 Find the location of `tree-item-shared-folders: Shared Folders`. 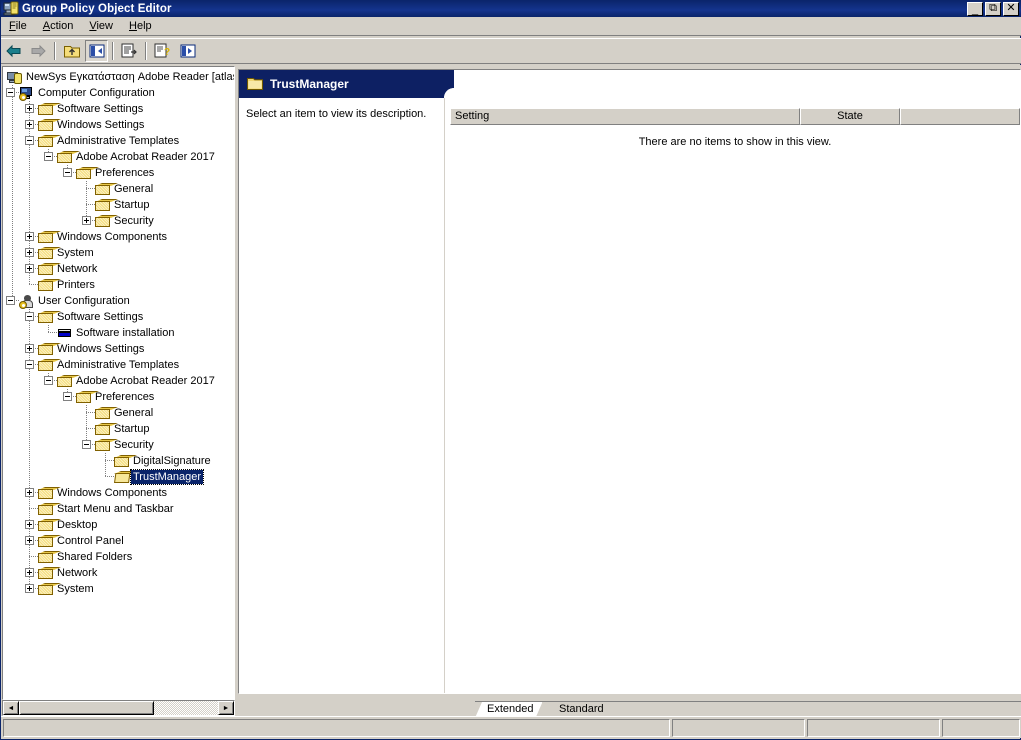

tree-item-shared-folders: Shared Folders is located at coordinates (118, 557).